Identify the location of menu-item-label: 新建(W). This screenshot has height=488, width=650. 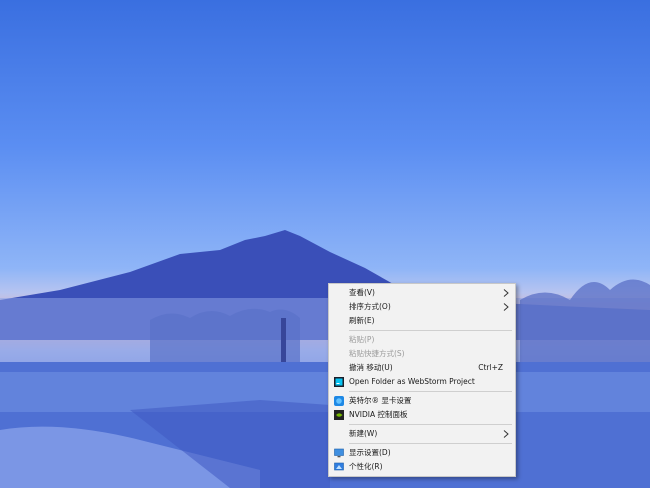
(363, 433).